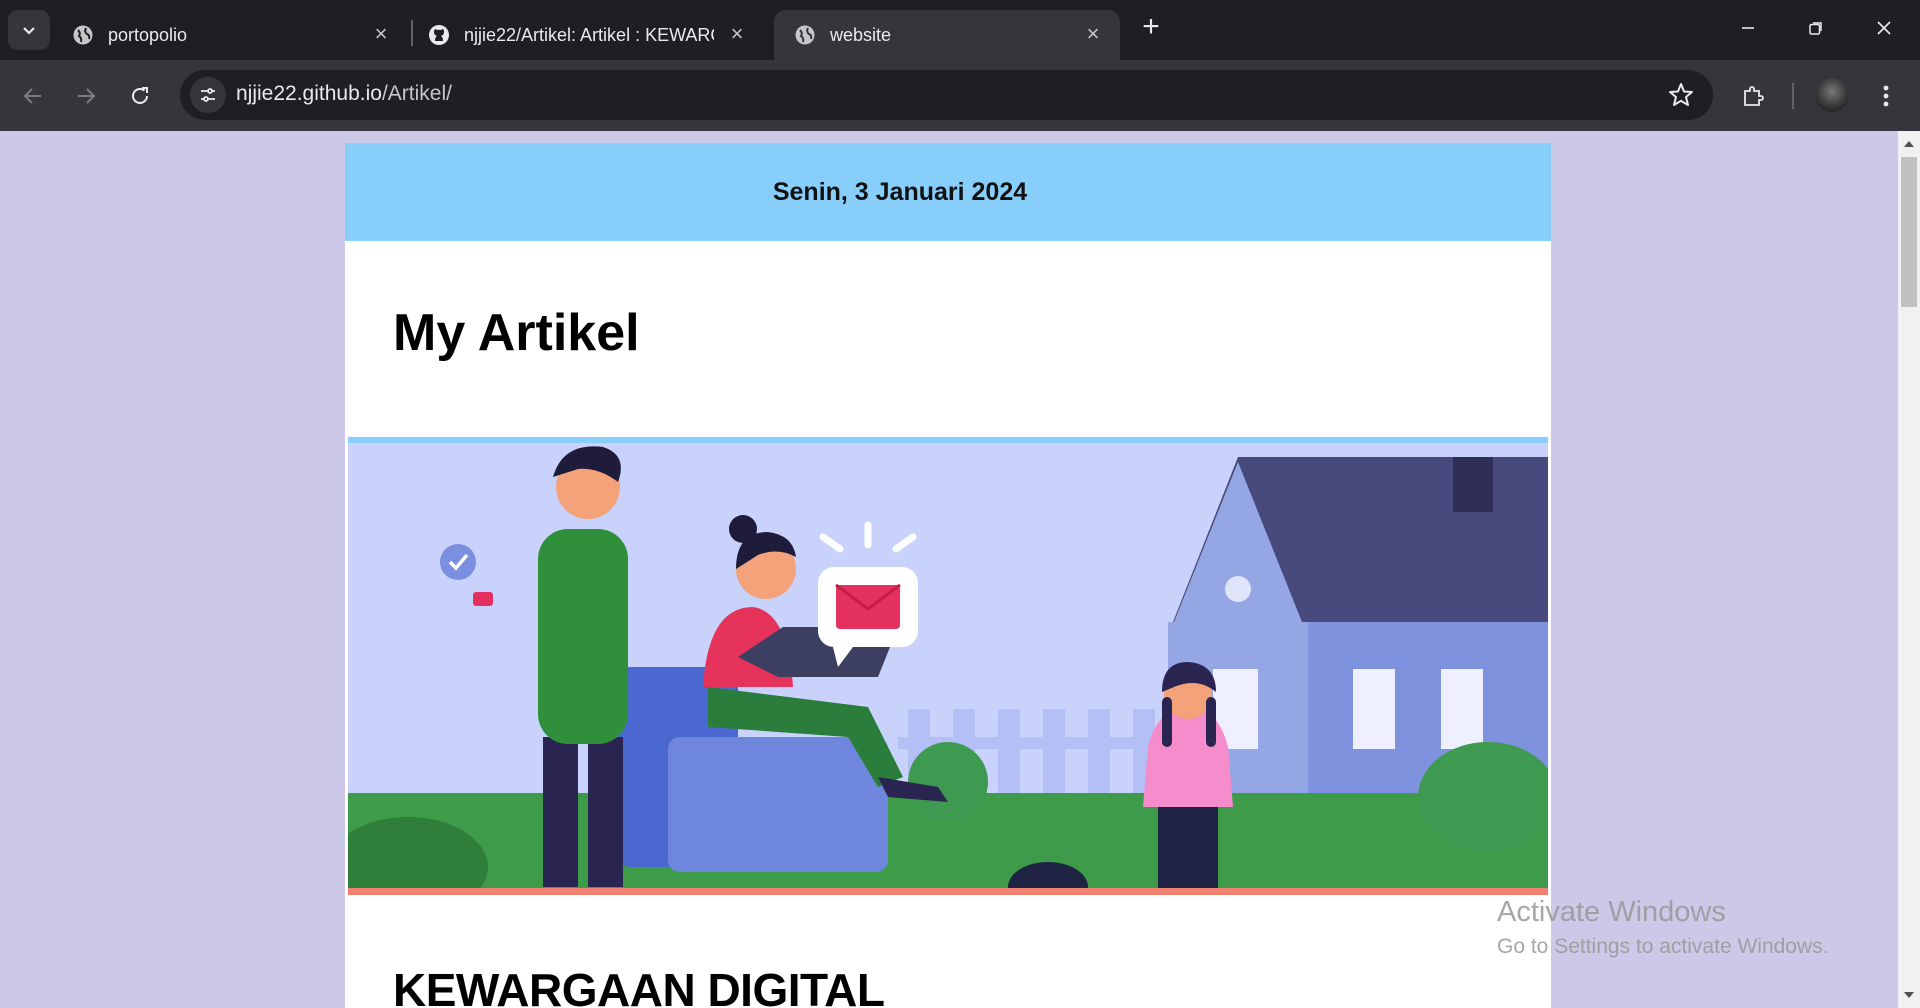  I want to click on arrow-left-icon, so click(32, 96).